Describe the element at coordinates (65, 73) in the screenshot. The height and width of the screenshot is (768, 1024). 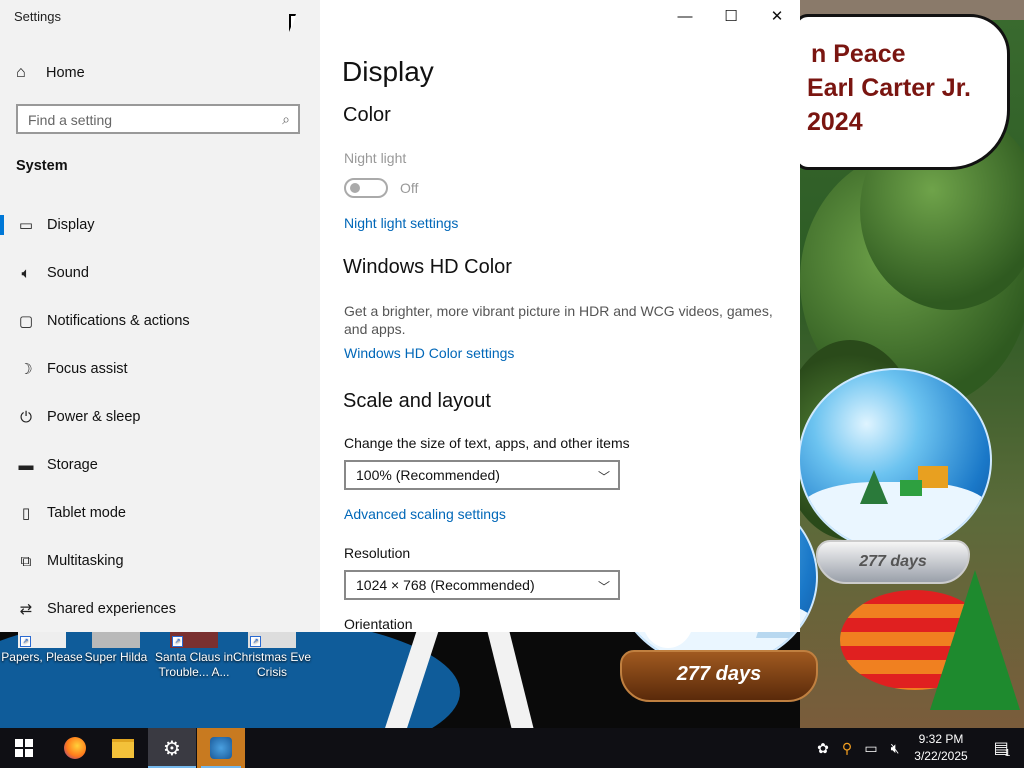
I see `home-label: Home` at that location.